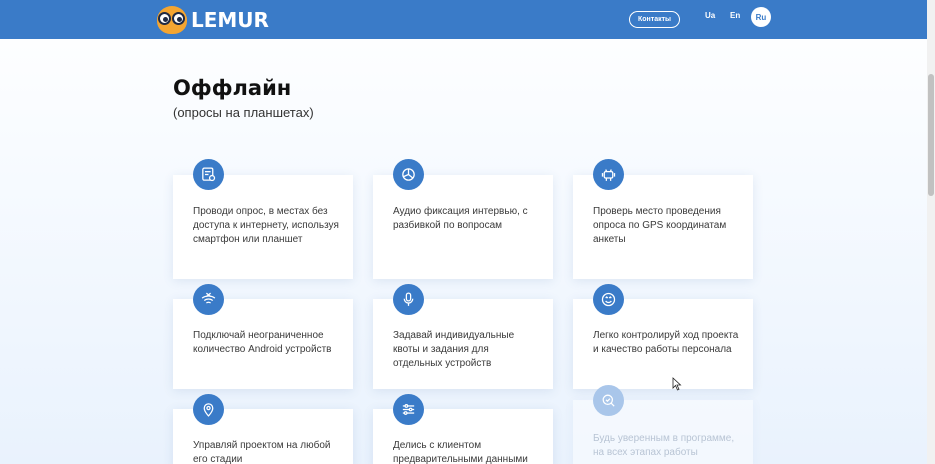 This screenshot has height=464, width=935. What do you see at coordinates (677, 384) in the screenshot?
I see `mouse-cursor-icon` at bounding box center [677, 384].